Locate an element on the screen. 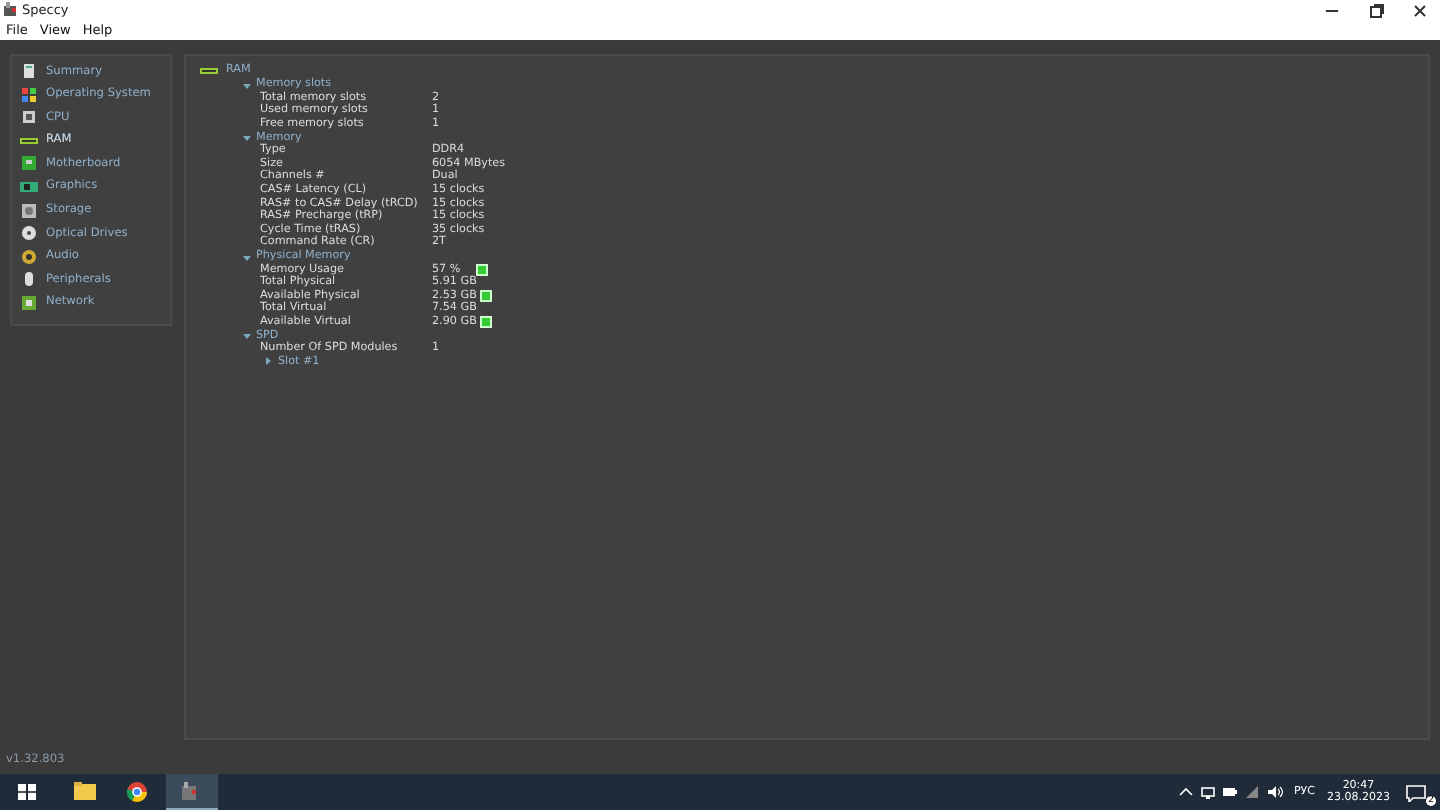  hard-drive-icon is located at coordinates (29, 210).